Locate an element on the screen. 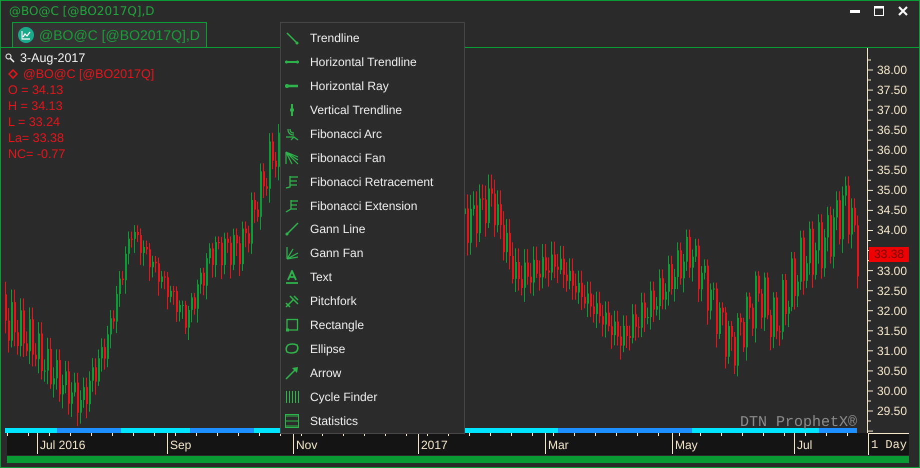 The image size is (920, 468). arrow-icon is located at coordinates (292, 373).